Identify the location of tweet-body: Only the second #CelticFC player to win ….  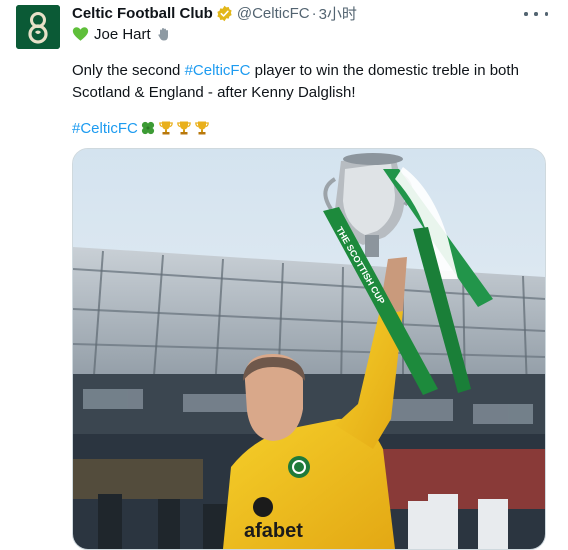
(307, 82).